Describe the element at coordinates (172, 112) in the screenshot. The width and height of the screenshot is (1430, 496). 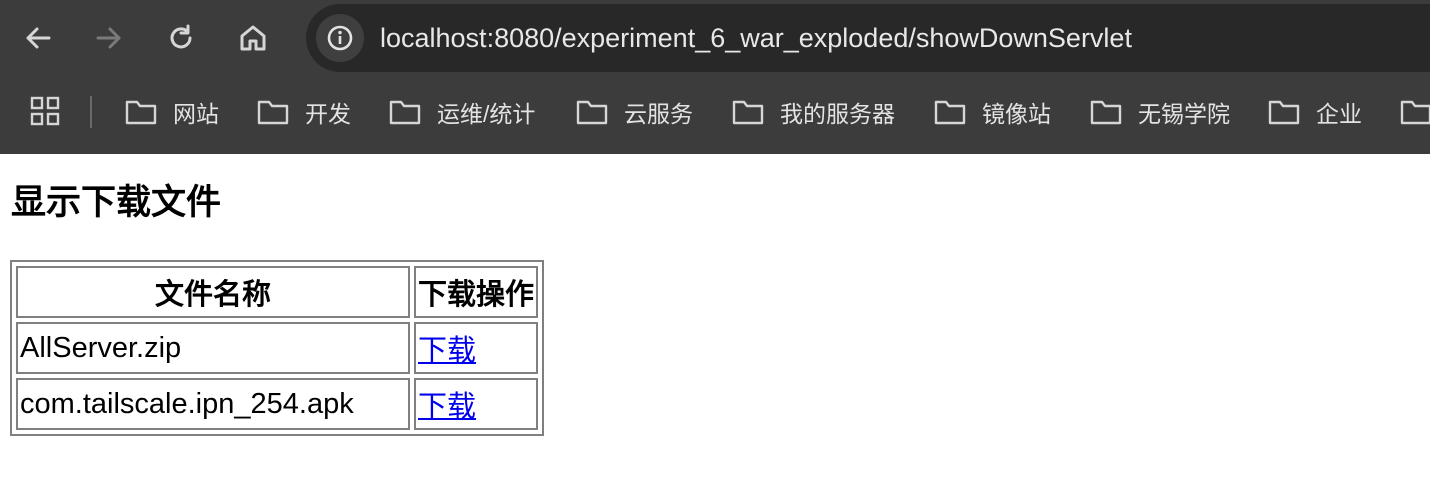
I see `bookmark-folder-websites: 网站` at that location.